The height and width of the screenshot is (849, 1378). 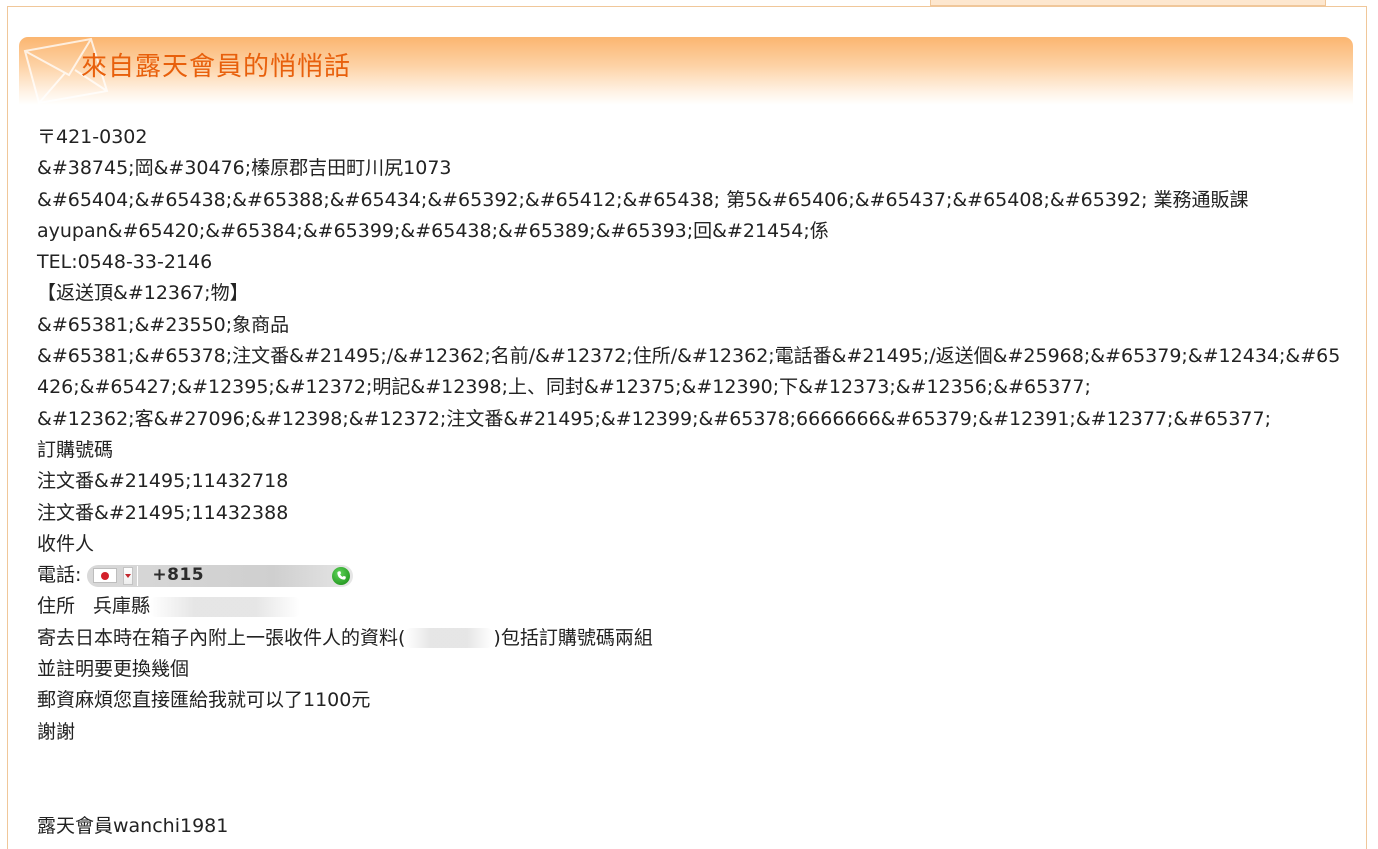 What do you see at coordinates (341, 575) in the screenshot?
I see `phone-call-icon` at bounding box center [341, 575].